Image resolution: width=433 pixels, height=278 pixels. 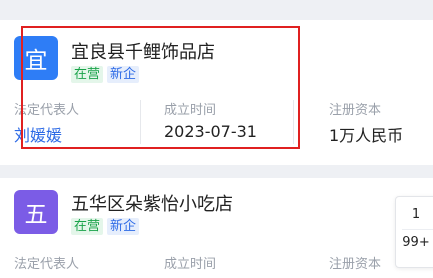 What do you see at coordinates (38, 134) in the screenshot?
I see `legal-rep-link: 刘媛媛` at bounding box center [38, 134].